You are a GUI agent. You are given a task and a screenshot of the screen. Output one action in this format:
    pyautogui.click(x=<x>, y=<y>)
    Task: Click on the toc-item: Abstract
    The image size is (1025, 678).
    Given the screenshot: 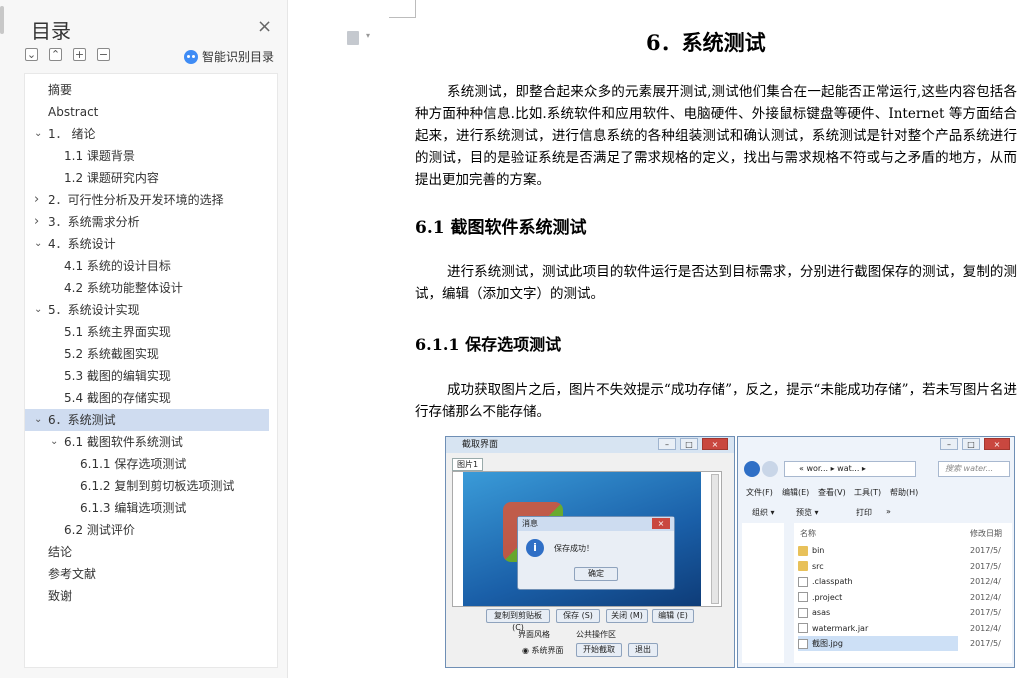 What is the action you would take?
    pyautogui.click(x=151, y=112)
    